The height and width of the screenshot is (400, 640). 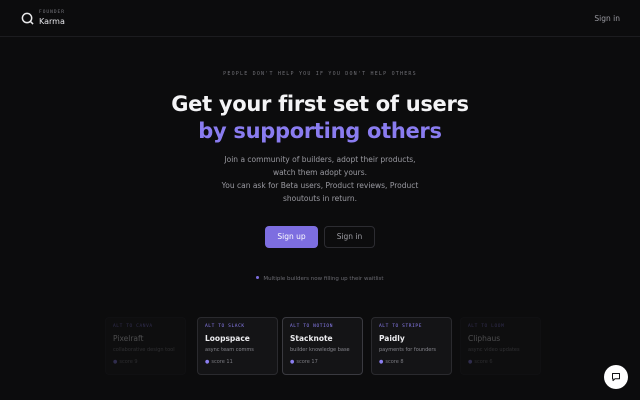 I want to click on card-score-text: score 8, so click(x=394, y=362).